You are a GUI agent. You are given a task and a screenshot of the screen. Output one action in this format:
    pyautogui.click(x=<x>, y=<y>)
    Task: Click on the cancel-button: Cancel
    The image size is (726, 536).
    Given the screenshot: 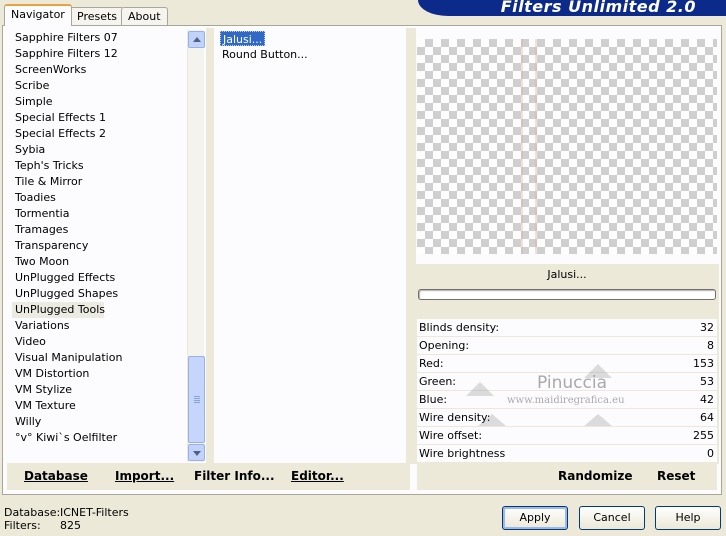 What is the action you would take?
    pyautogui.click(x=612, y=518)
    